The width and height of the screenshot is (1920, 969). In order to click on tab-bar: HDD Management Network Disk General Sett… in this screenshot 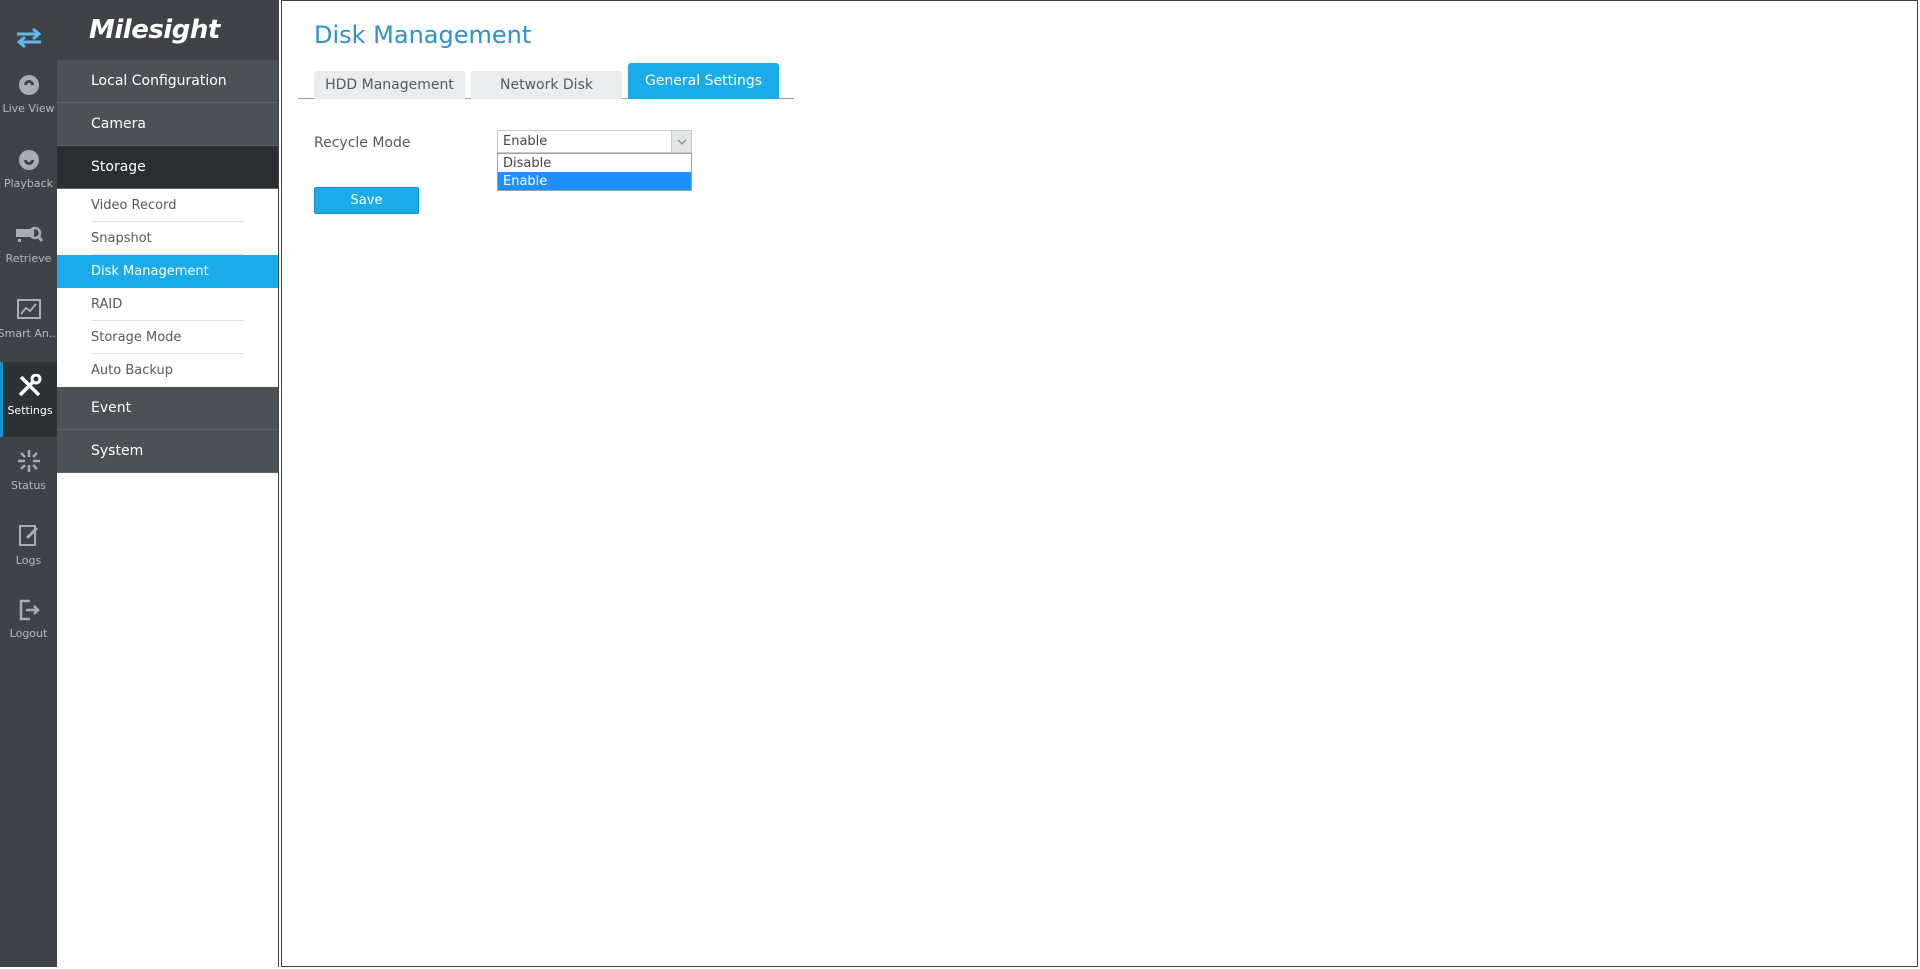, I will do `click(546, 81)`.